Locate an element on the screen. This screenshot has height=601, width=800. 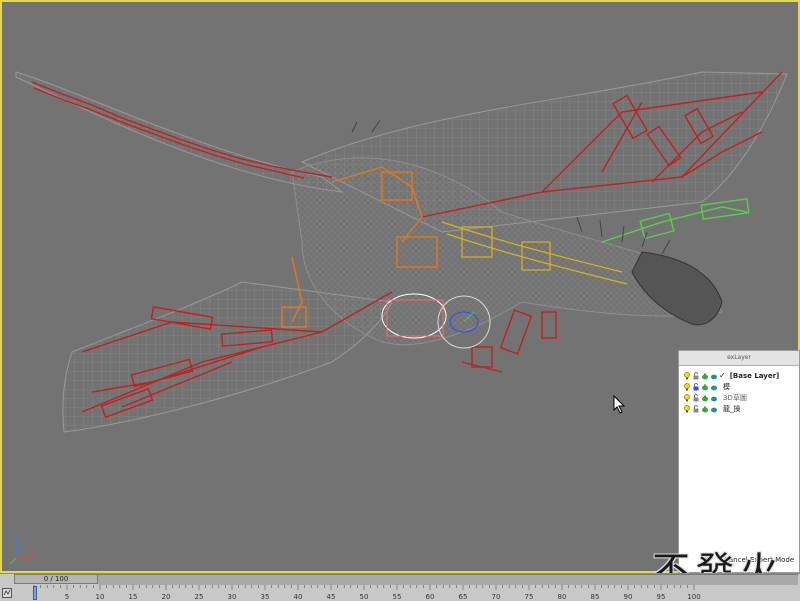
layer-row-base: ✓ [Base Layer] is located at coordinates (741, 375).